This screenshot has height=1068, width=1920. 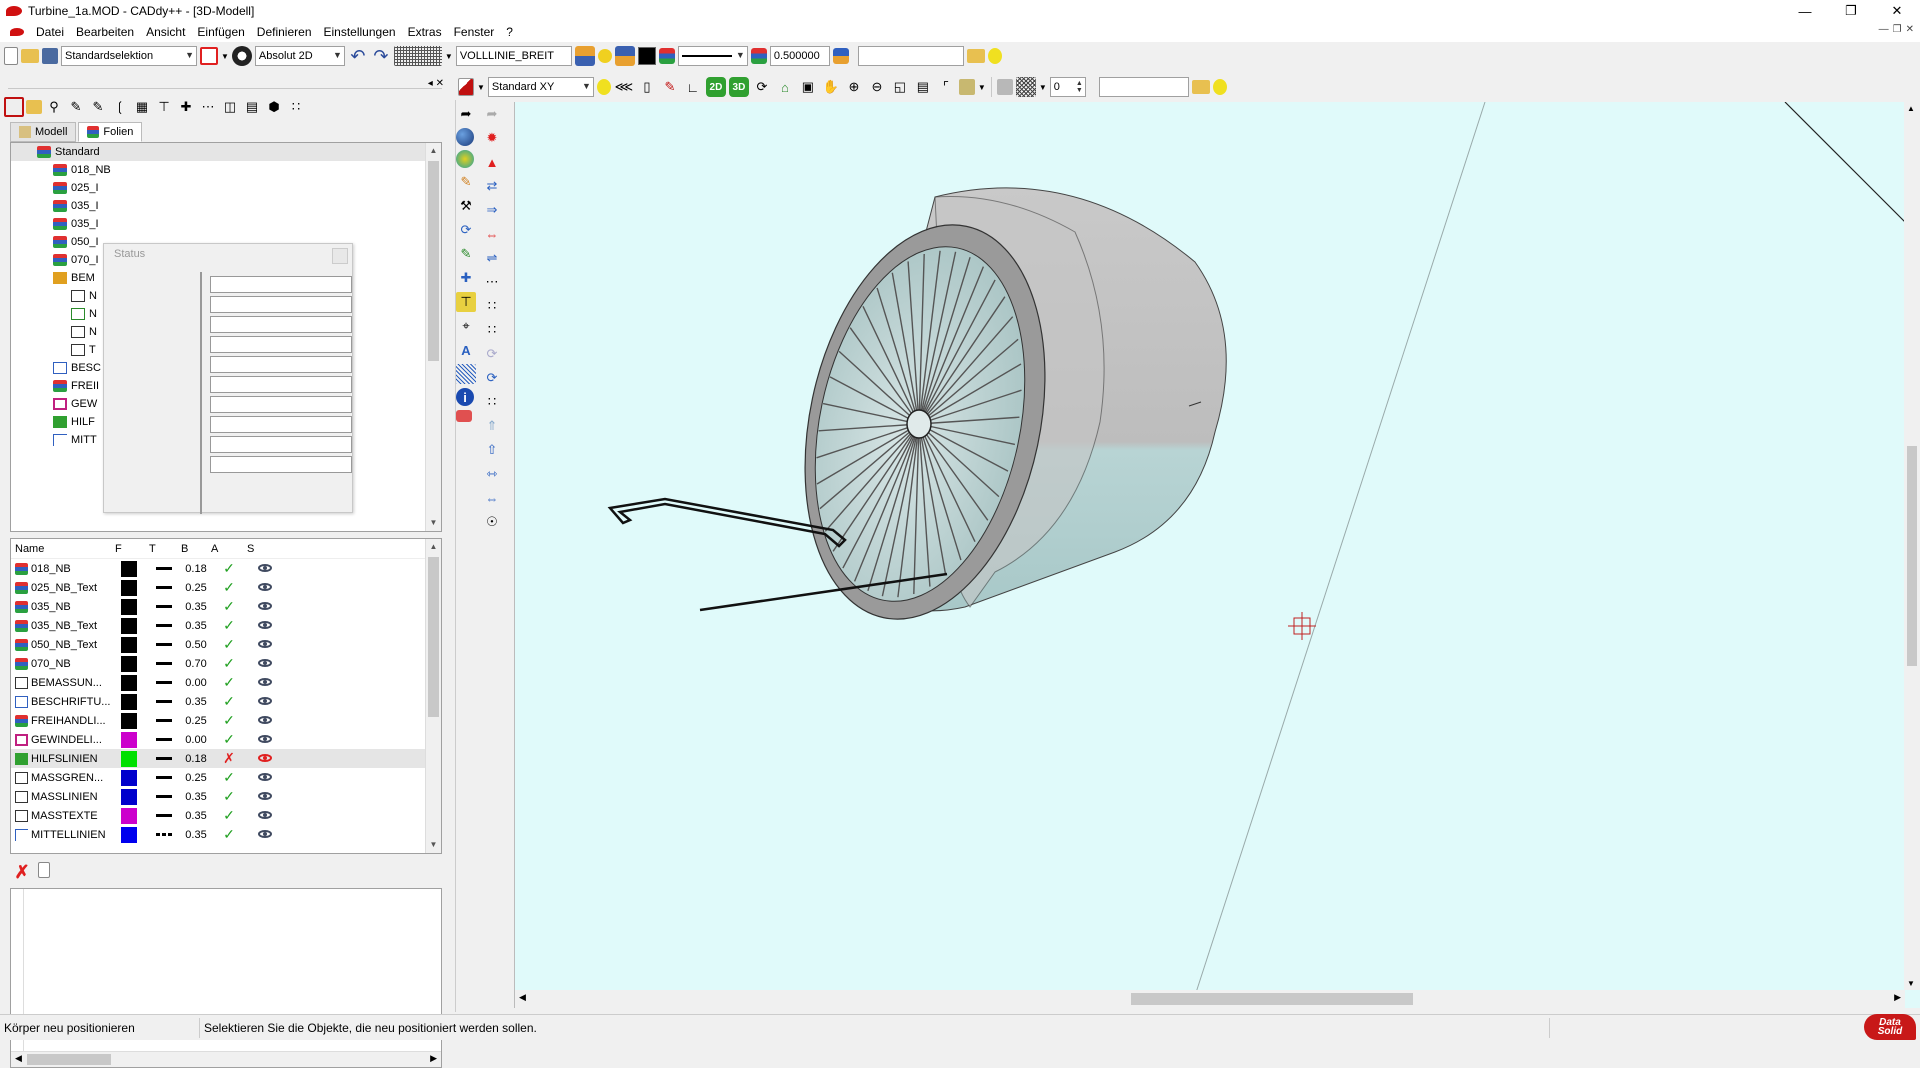 What do you see at coordinates (165, 32) in the screenshot?
I see `menu-ansicht: Ansicht` at bounding box center [165, 32].